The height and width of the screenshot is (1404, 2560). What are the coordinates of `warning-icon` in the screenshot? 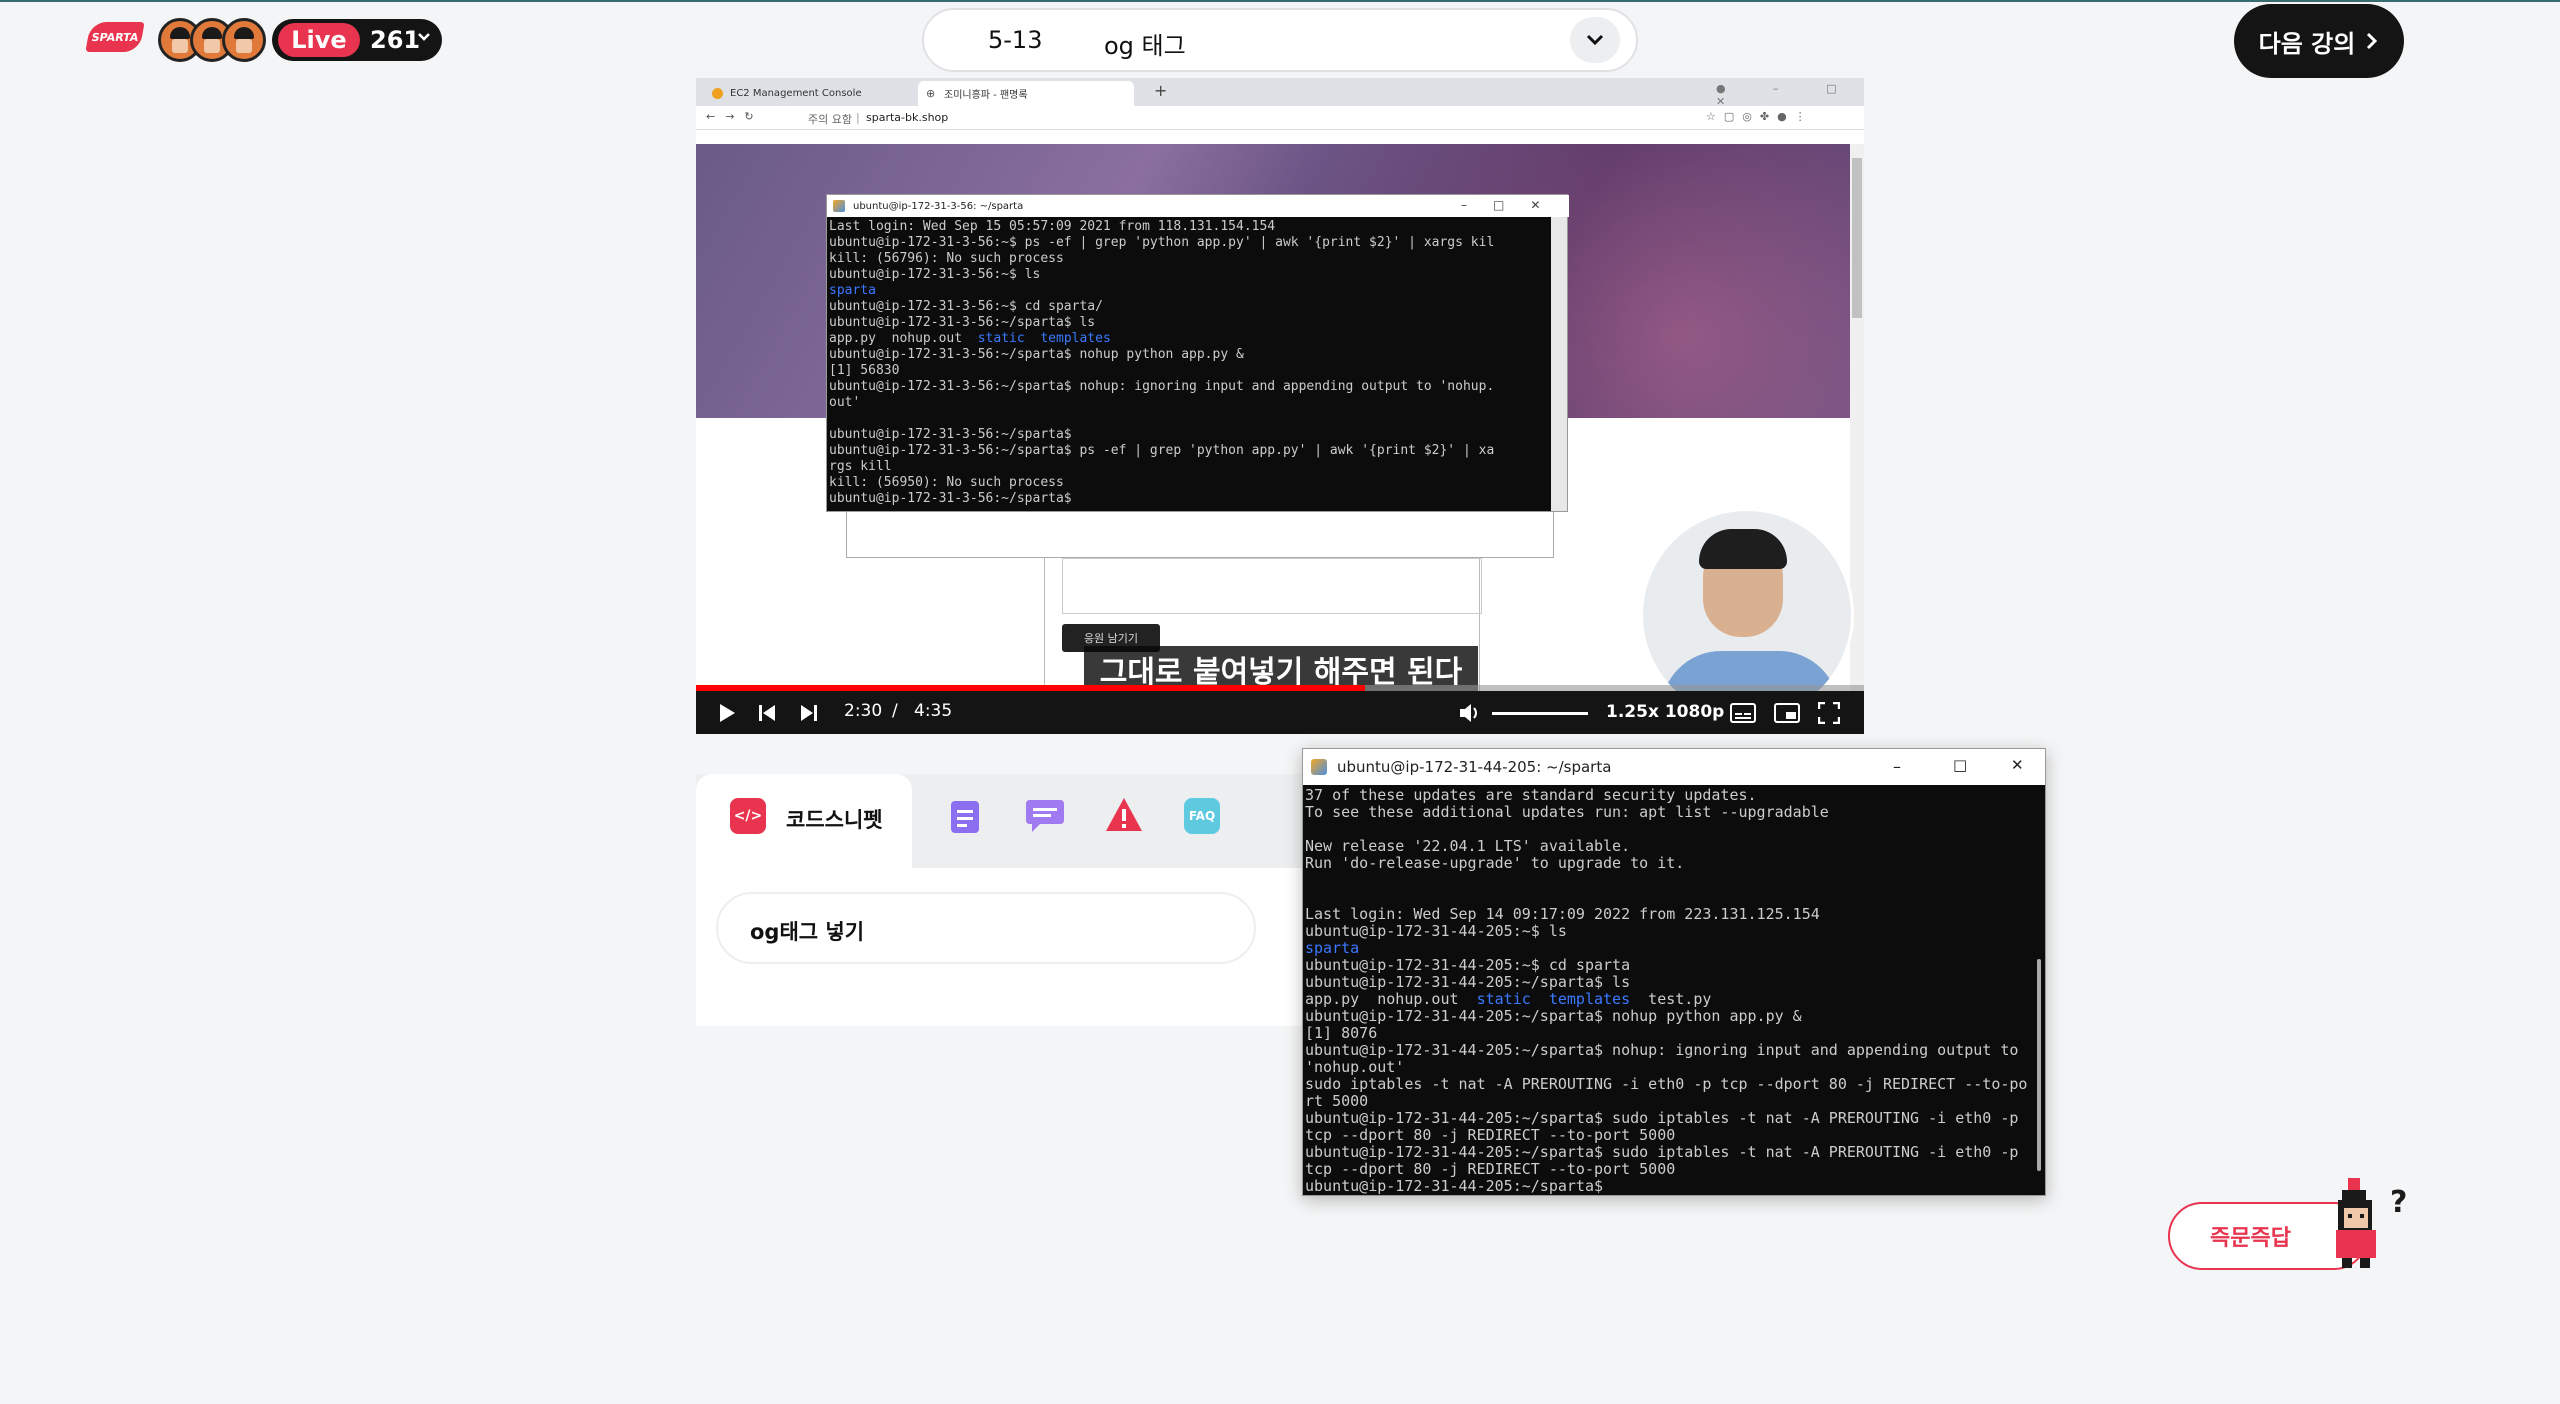 It's located at (1124, 817).